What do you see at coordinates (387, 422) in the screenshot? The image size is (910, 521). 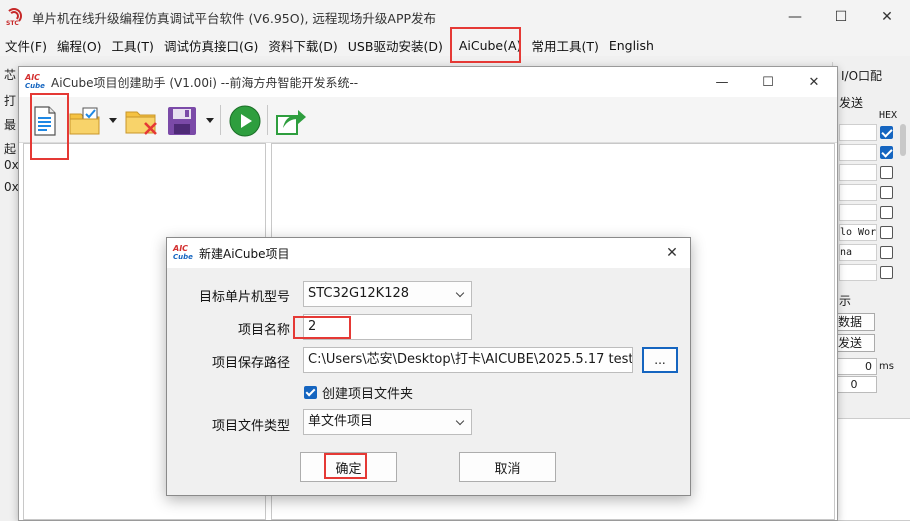 I see `file-type-select: 单文件项目` at bounding box center [387, 422].